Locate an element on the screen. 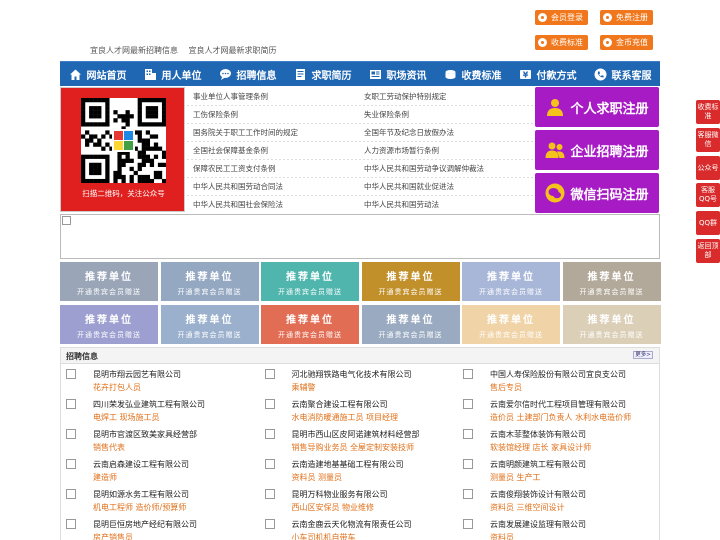 The width and height of the screenshot is (720, 540). job-position: 资料员 三维空间设计 is located at coordinates (527, 507).